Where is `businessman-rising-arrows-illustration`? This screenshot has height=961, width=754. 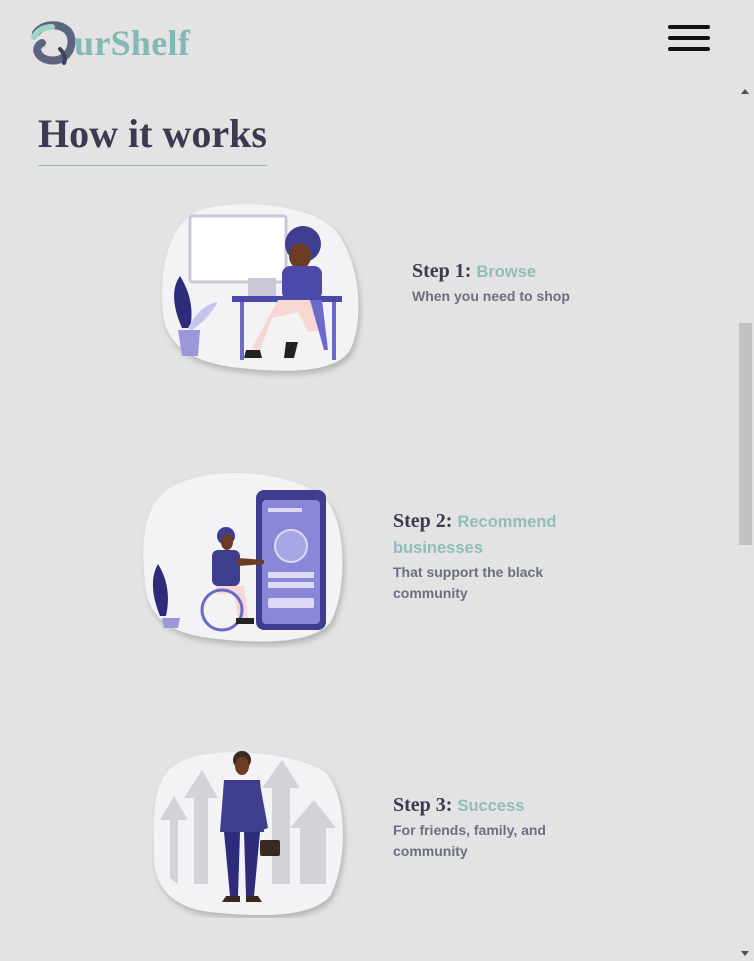
businessman-rising-arrows-illustration is located at coordinates (248, 833).